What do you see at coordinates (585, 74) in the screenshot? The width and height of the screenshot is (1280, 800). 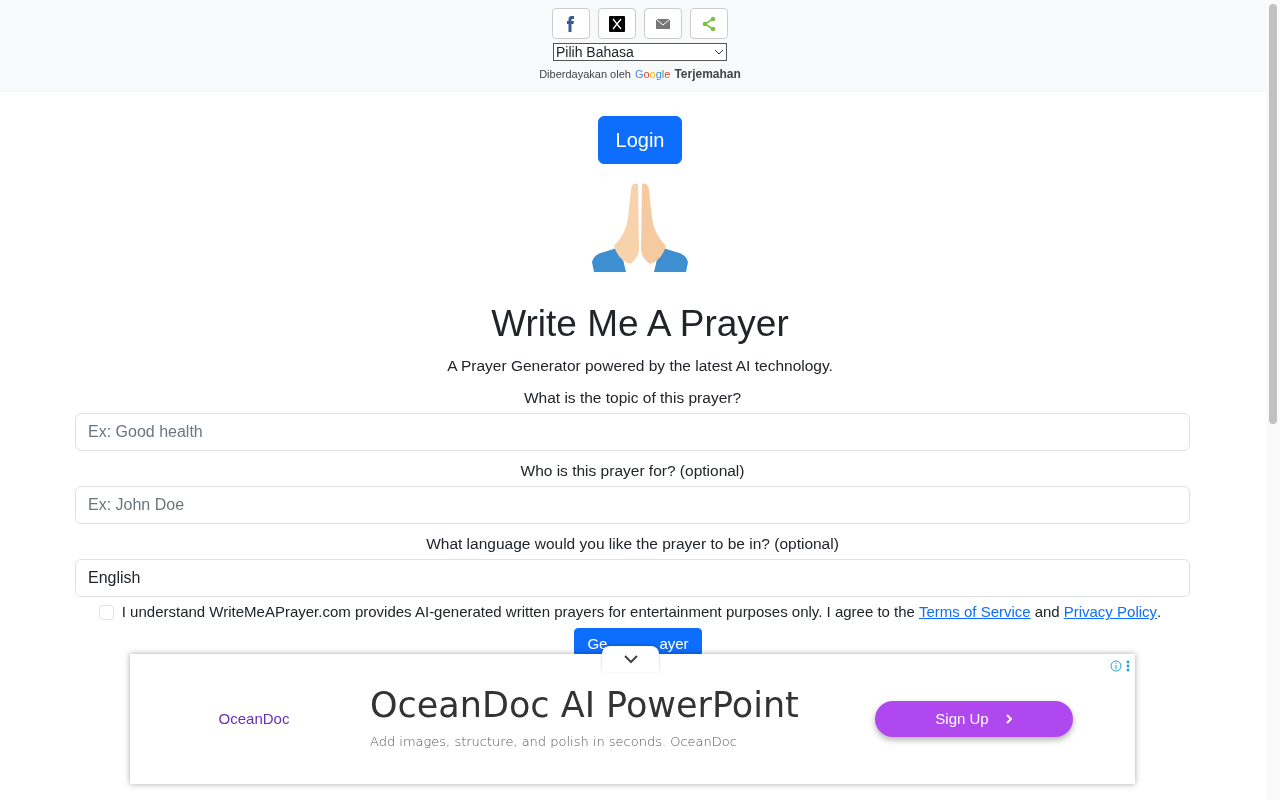 I see `powered-by-text: Diberdayakan oleh` at bounding box center [585, 74].